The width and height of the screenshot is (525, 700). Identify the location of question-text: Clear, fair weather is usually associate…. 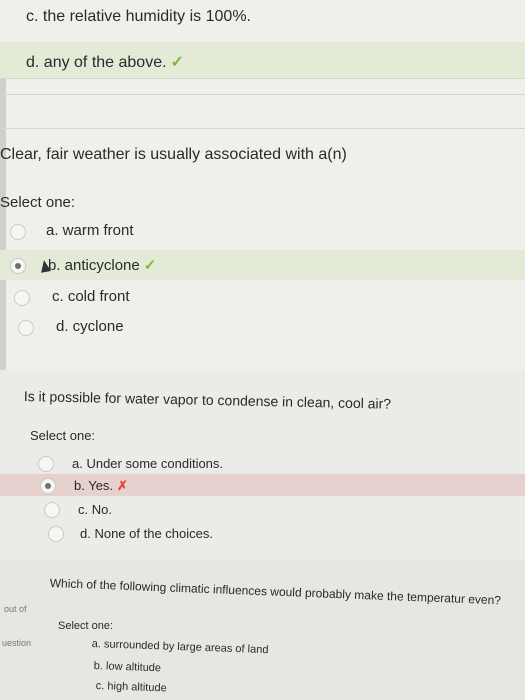
(173, 154).